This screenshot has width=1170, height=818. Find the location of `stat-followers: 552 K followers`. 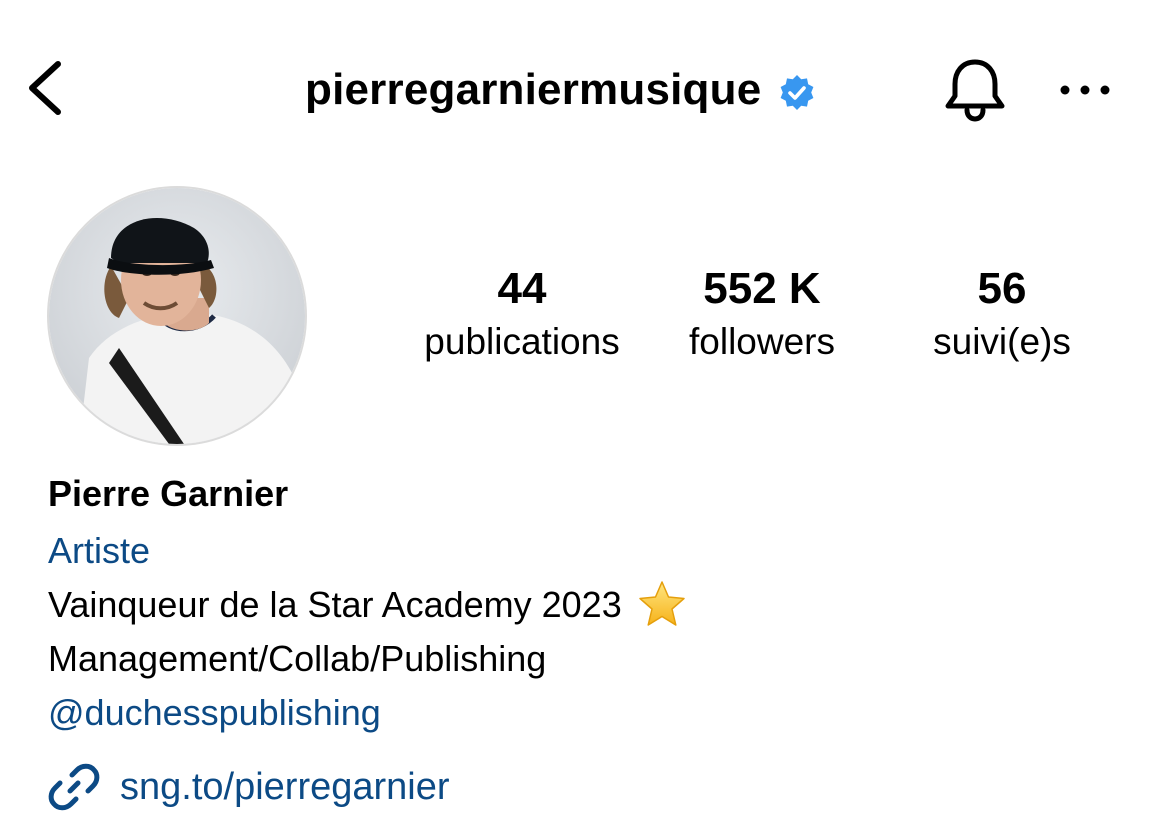

stat-followers: 552 K followers is located at coordinates (762, 314).